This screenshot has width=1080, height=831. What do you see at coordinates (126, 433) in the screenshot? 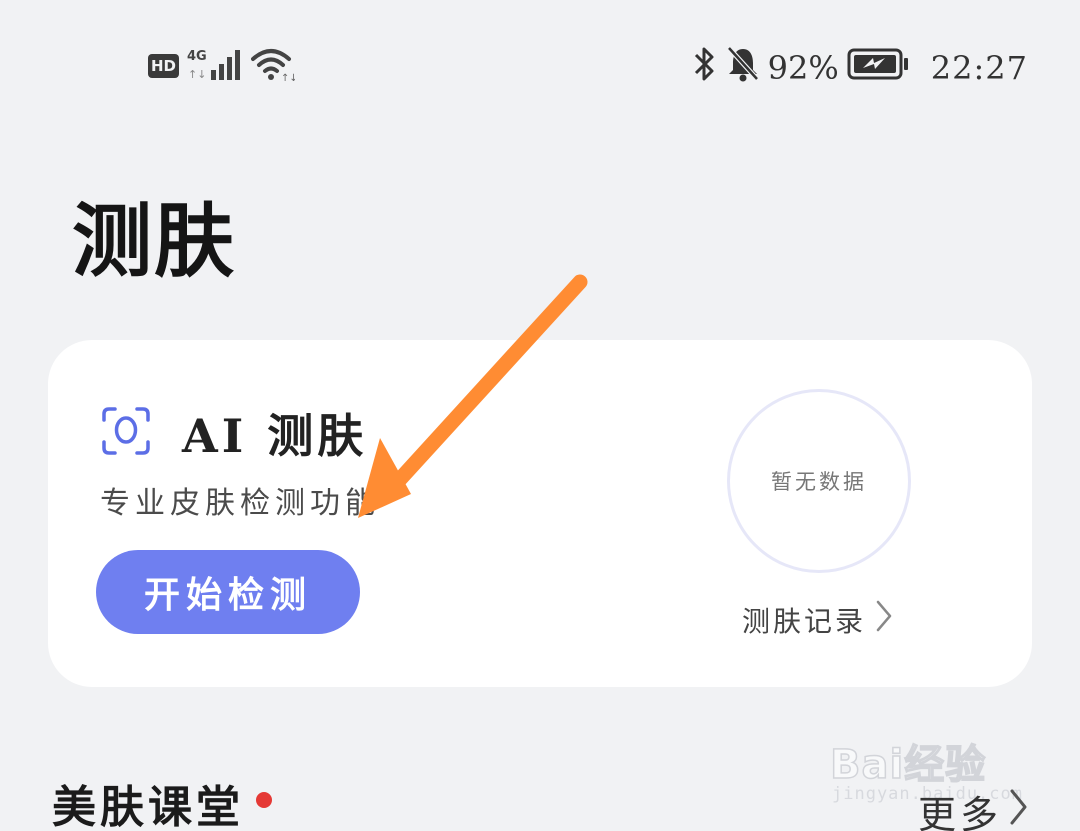
I see `face-scan-icon` at bounding box center [126, 433].